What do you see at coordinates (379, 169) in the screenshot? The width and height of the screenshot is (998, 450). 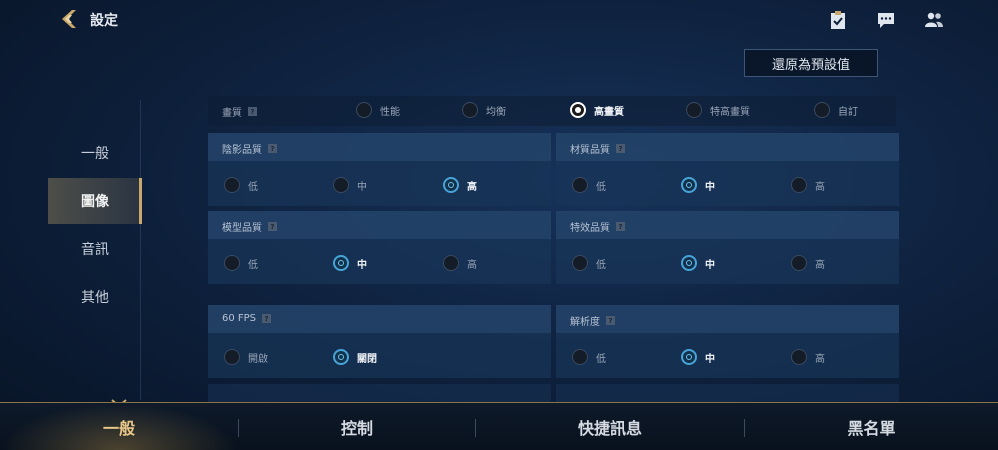 I see `shadow-quality-panel: 陰影品質 ? 低 中 高` at bounding box center [379, 169].